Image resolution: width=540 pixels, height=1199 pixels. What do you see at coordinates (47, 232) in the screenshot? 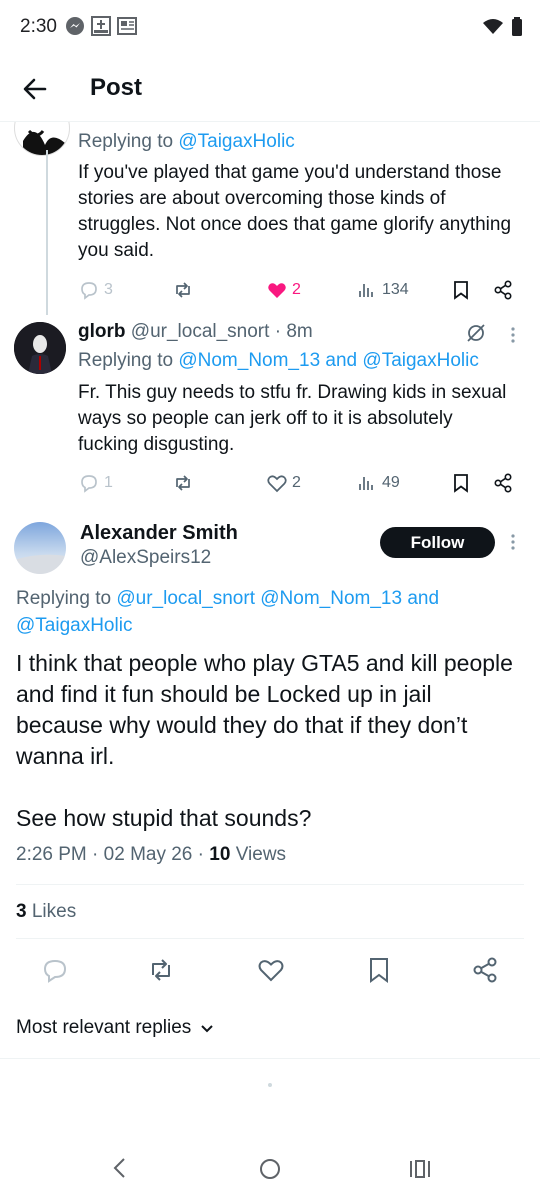
I see `thread-line` at bounding box center [47, 232].